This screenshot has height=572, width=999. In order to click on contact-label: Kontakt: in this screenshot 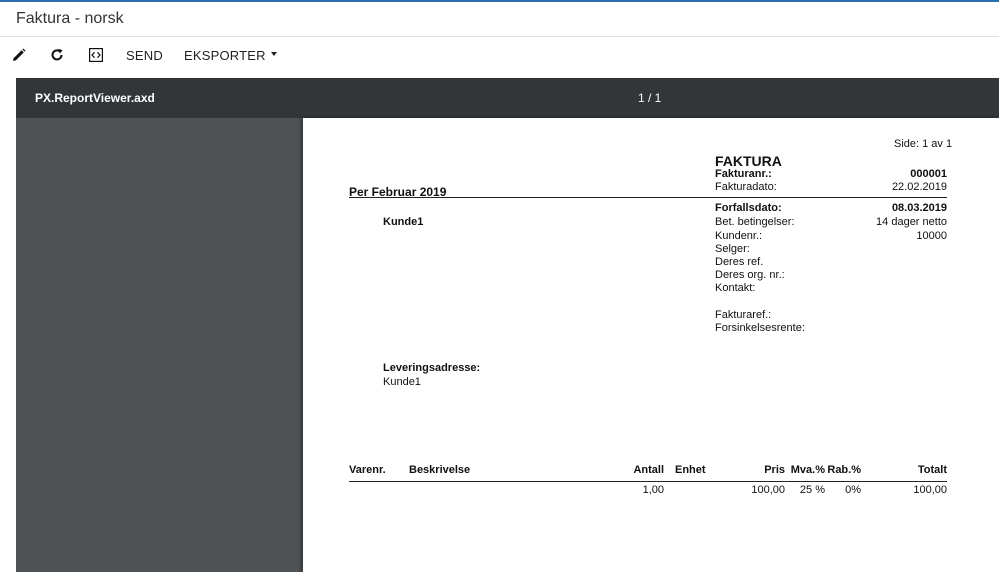, I will do `click(735, 288)`.